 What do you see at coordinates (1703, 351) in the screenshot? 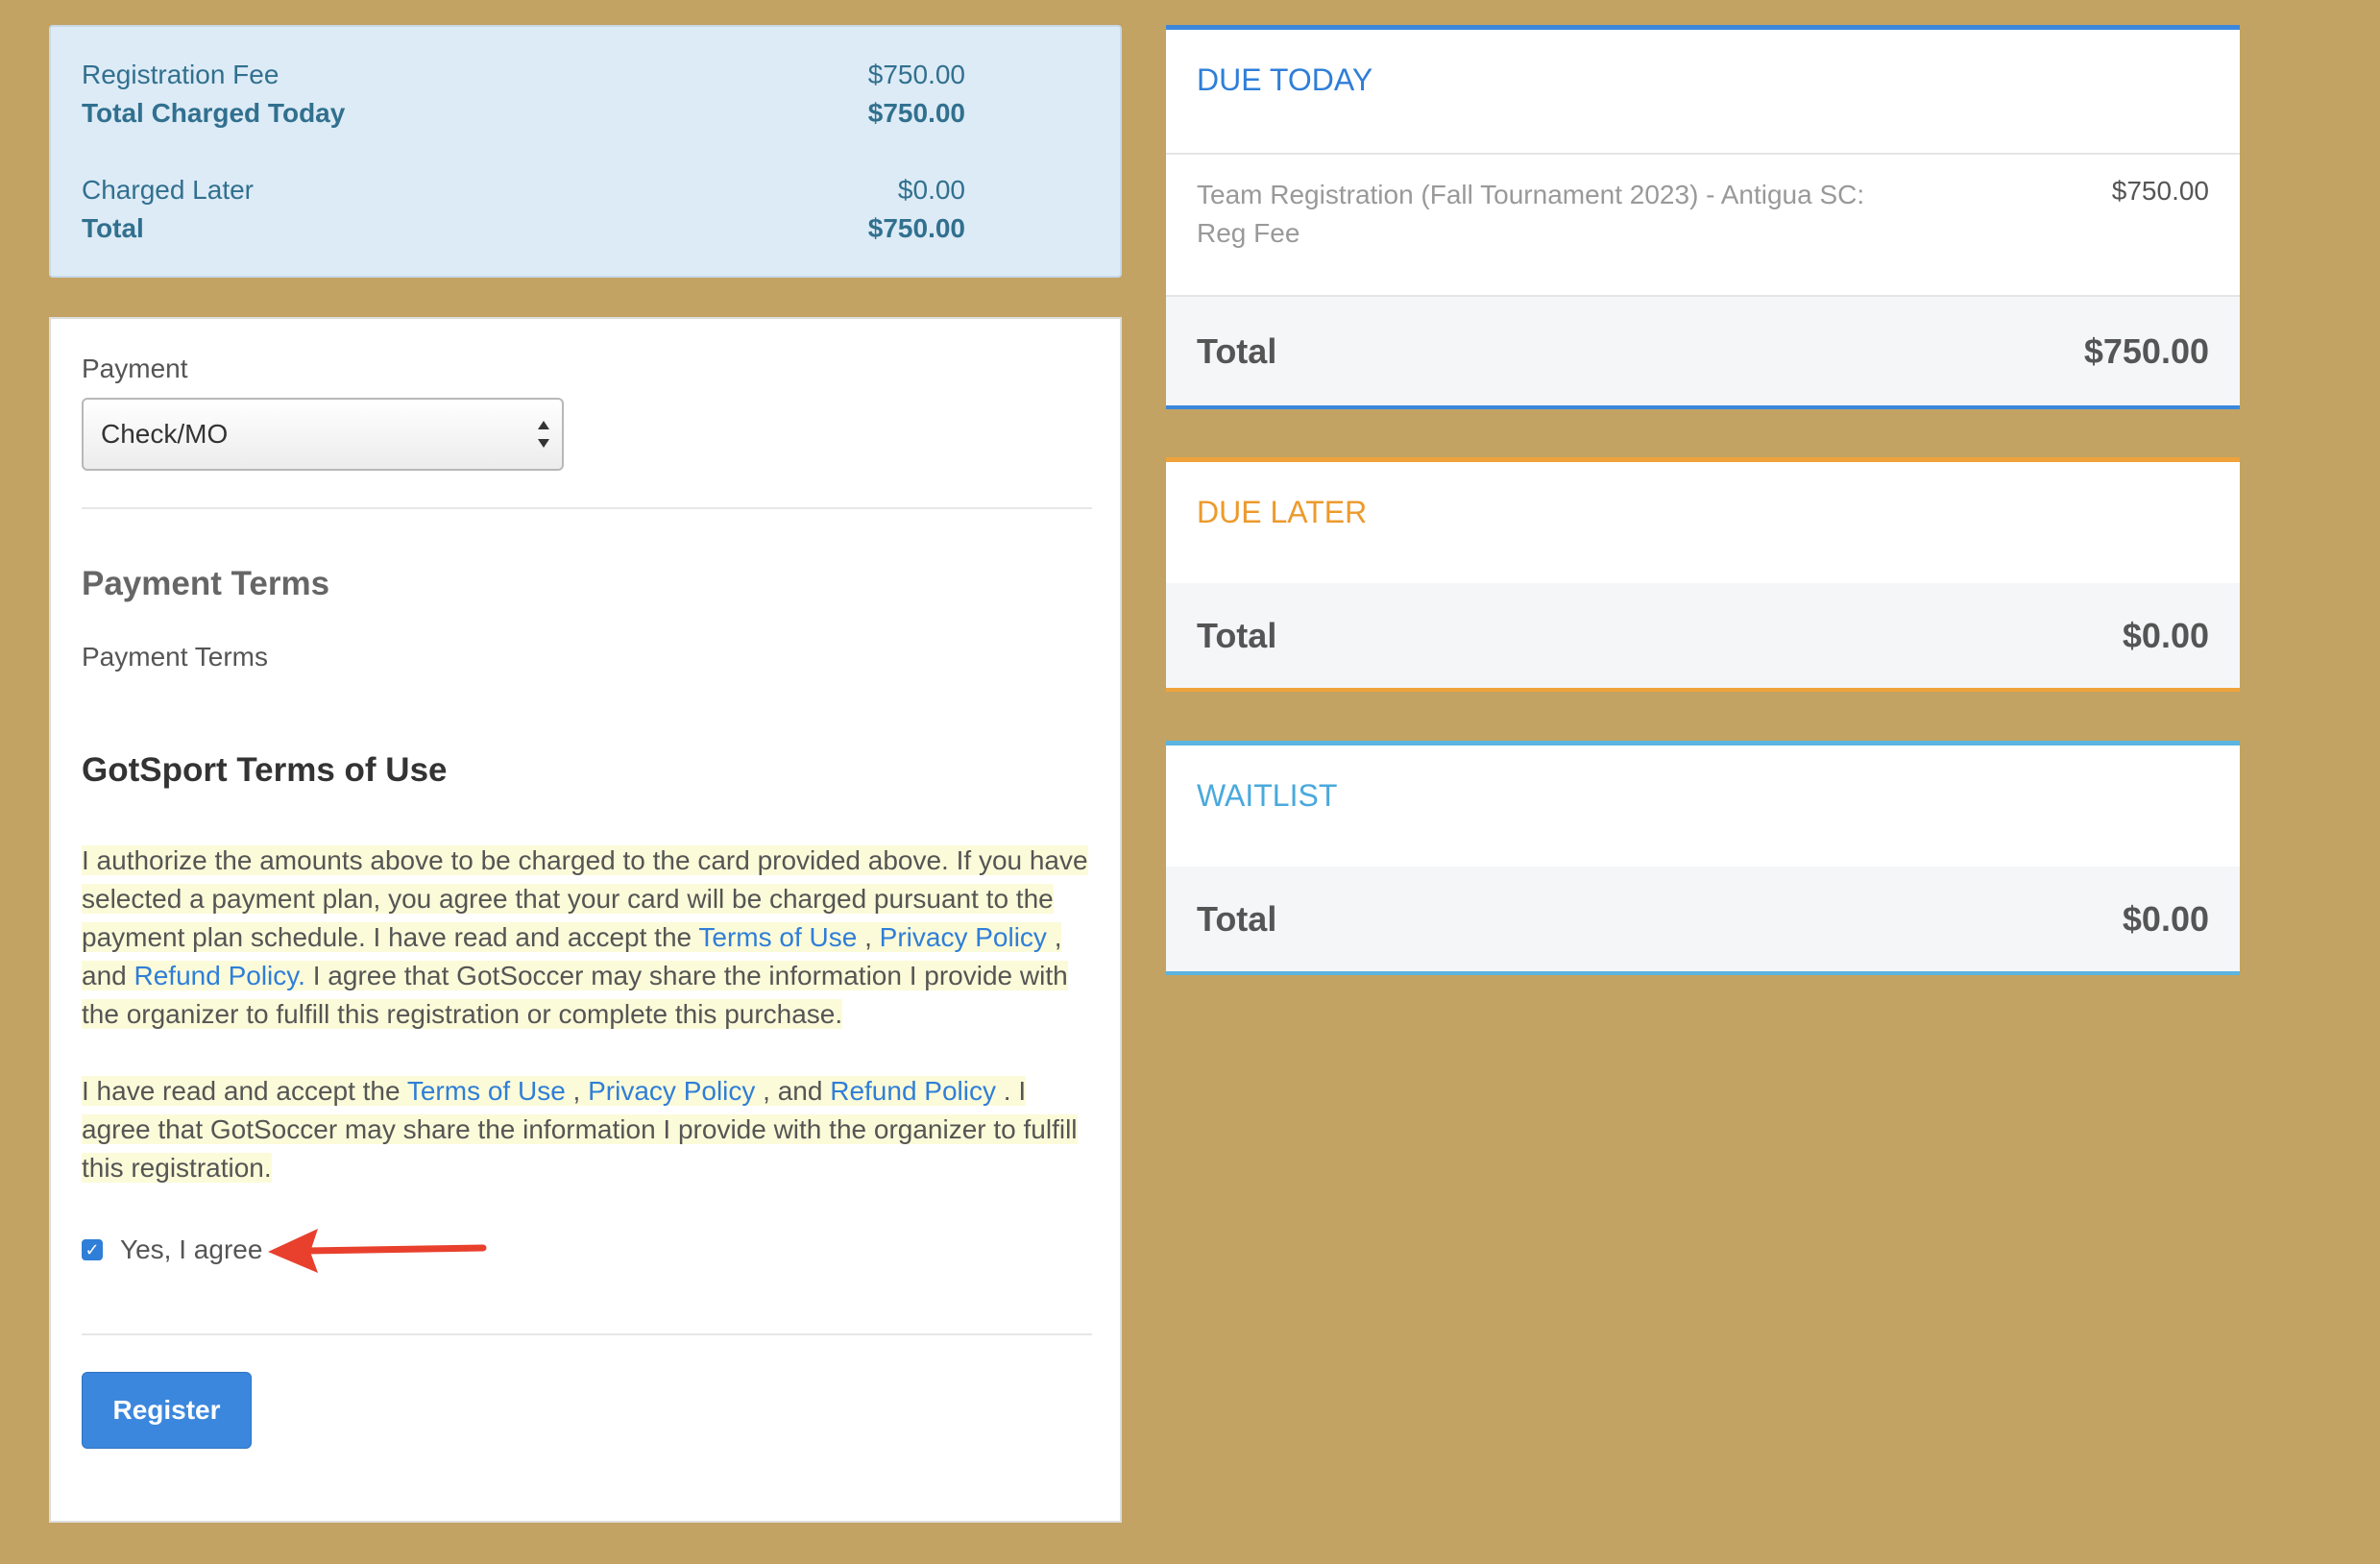
I see `due-today-total-row: Total $750.00` at bounding box center [1703, 351].